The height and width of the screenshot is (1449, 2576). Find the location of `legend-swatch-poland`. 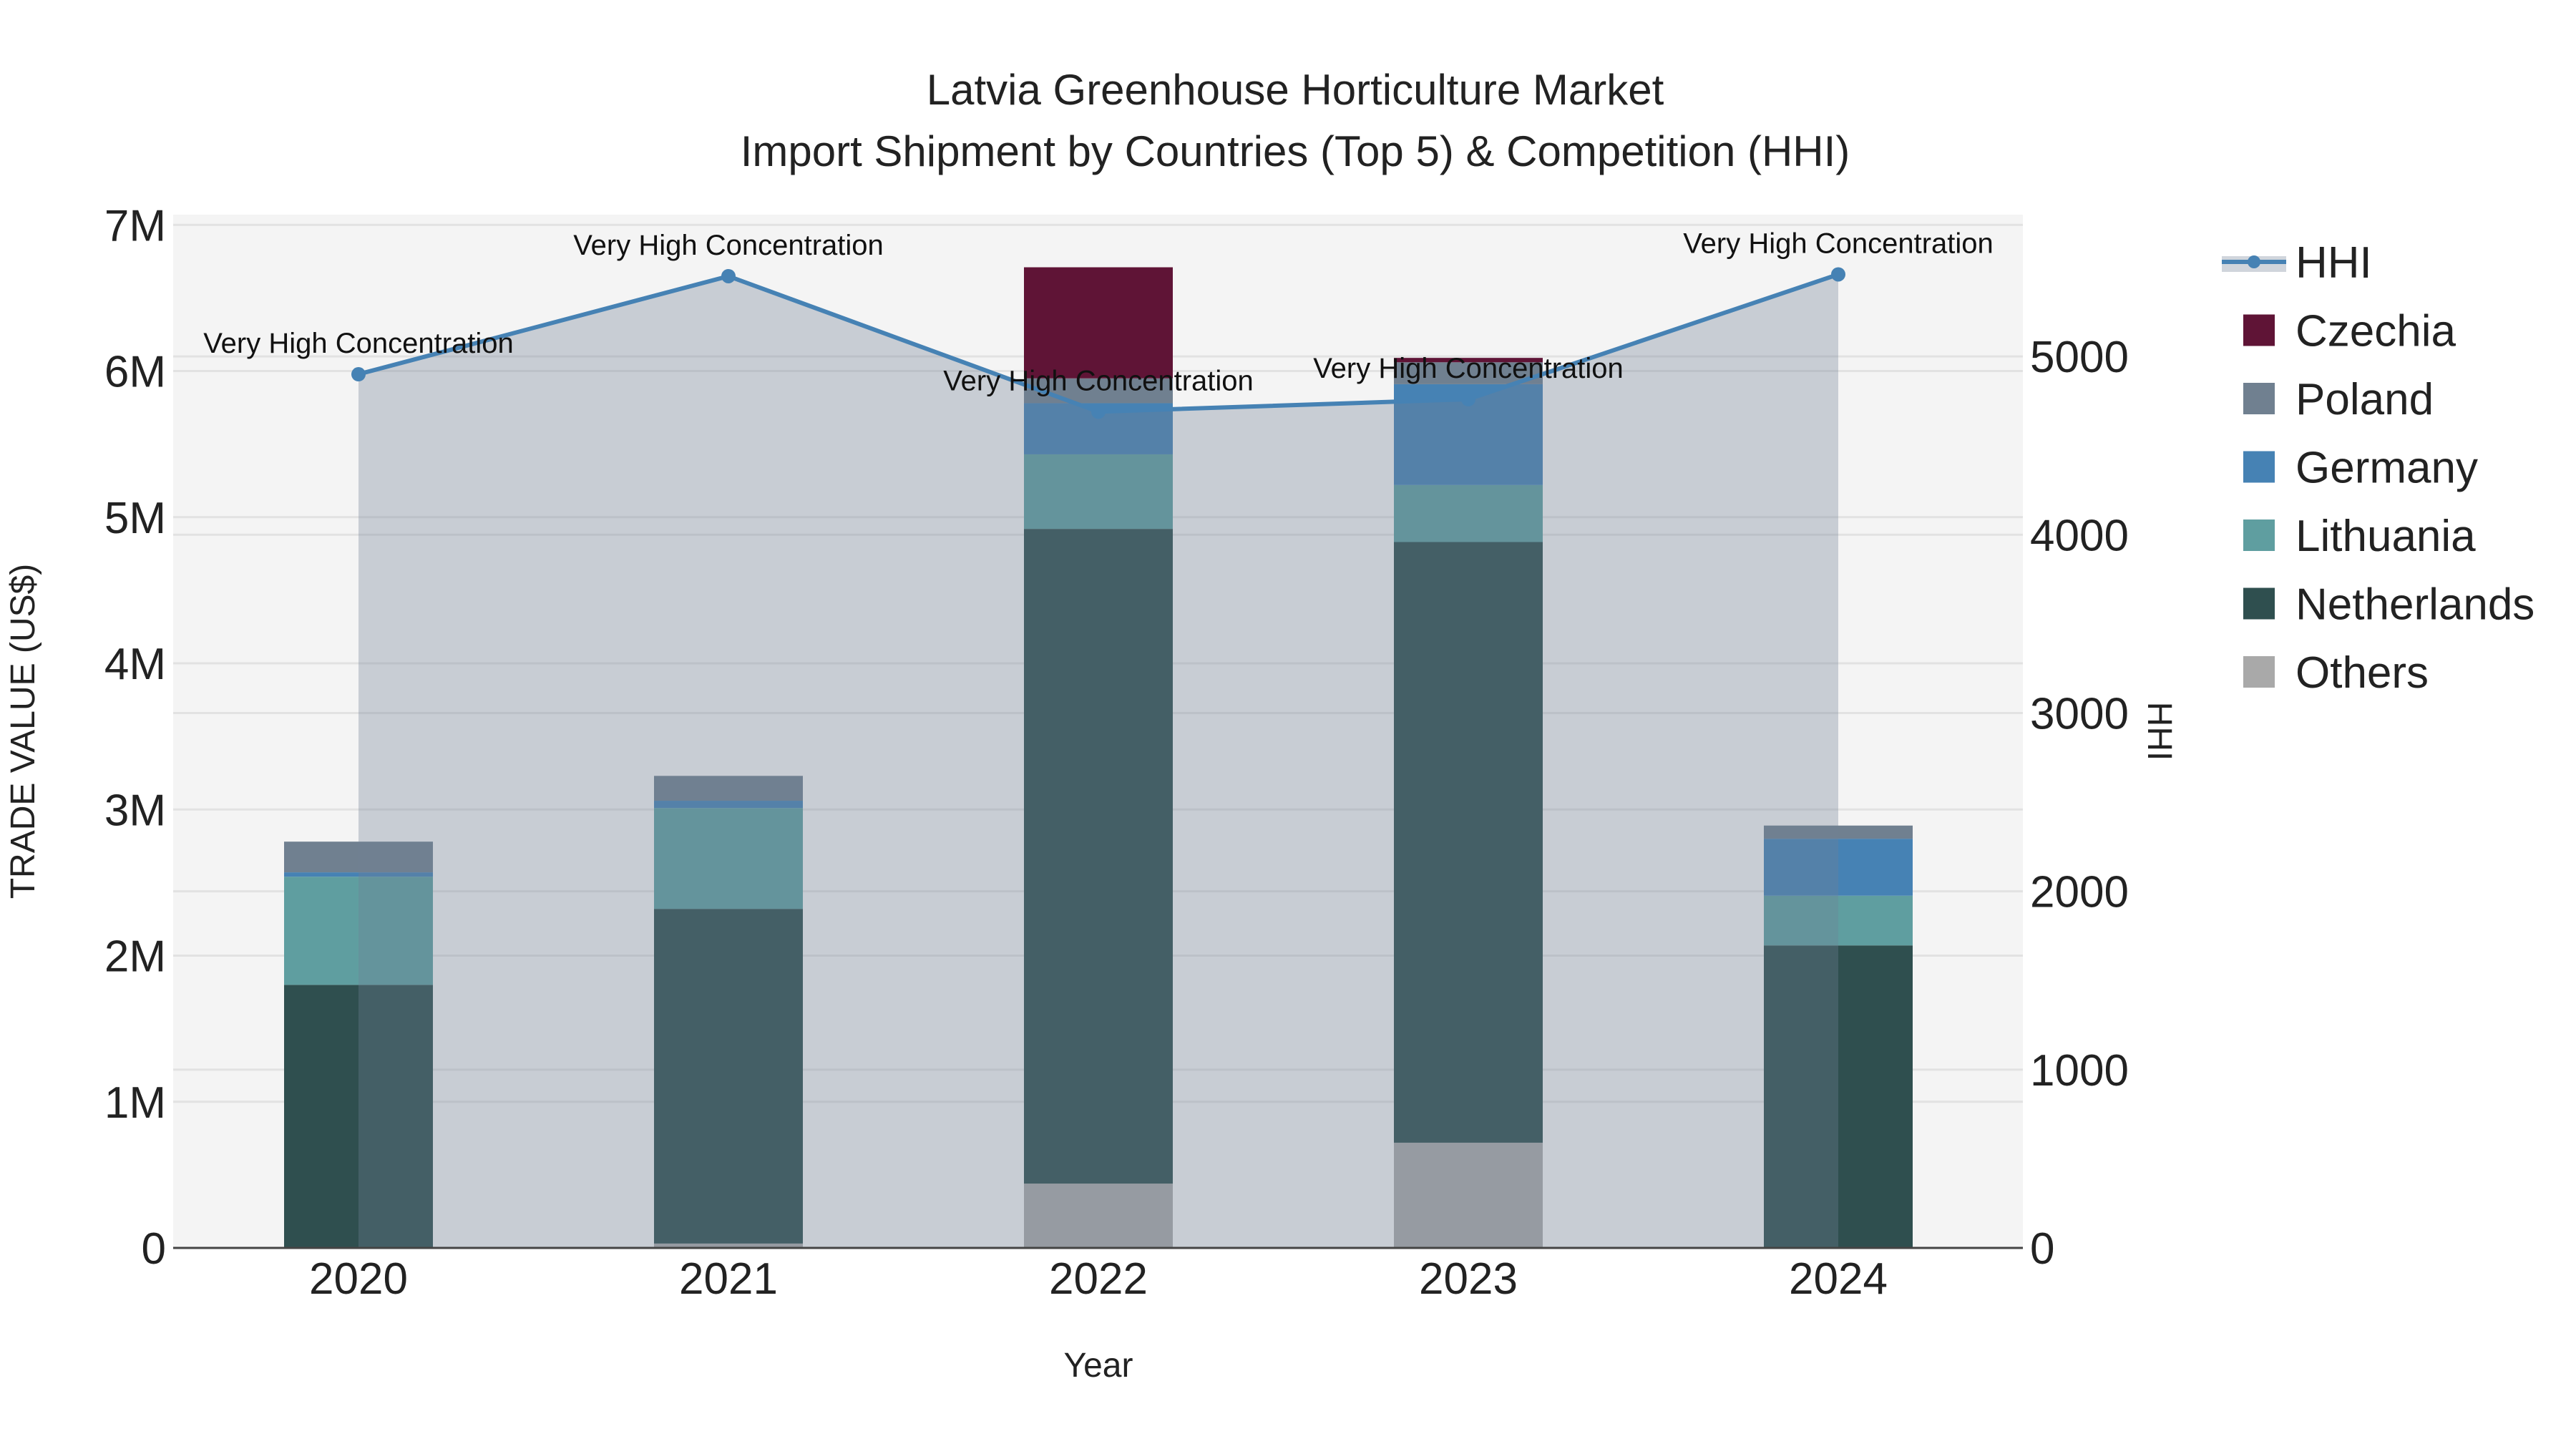

legend-swatch-poland is located at coordinates (2259, 398).